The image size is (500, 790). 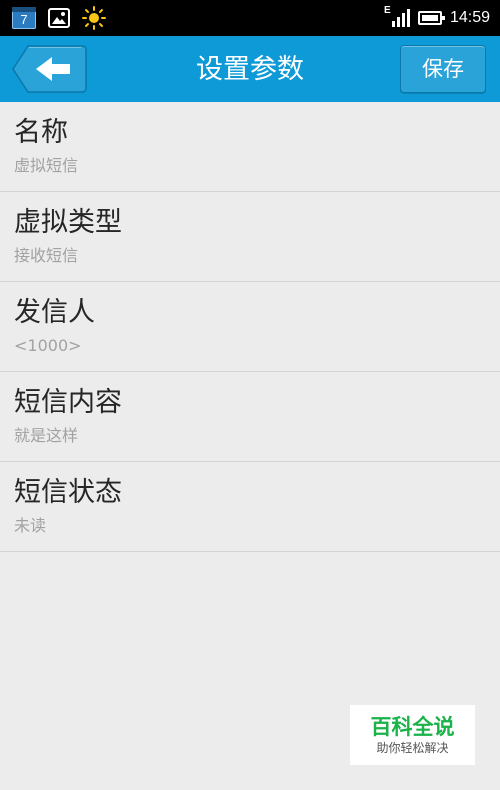 I want to click on setting-title: 名称, so click(x=41, y=132).